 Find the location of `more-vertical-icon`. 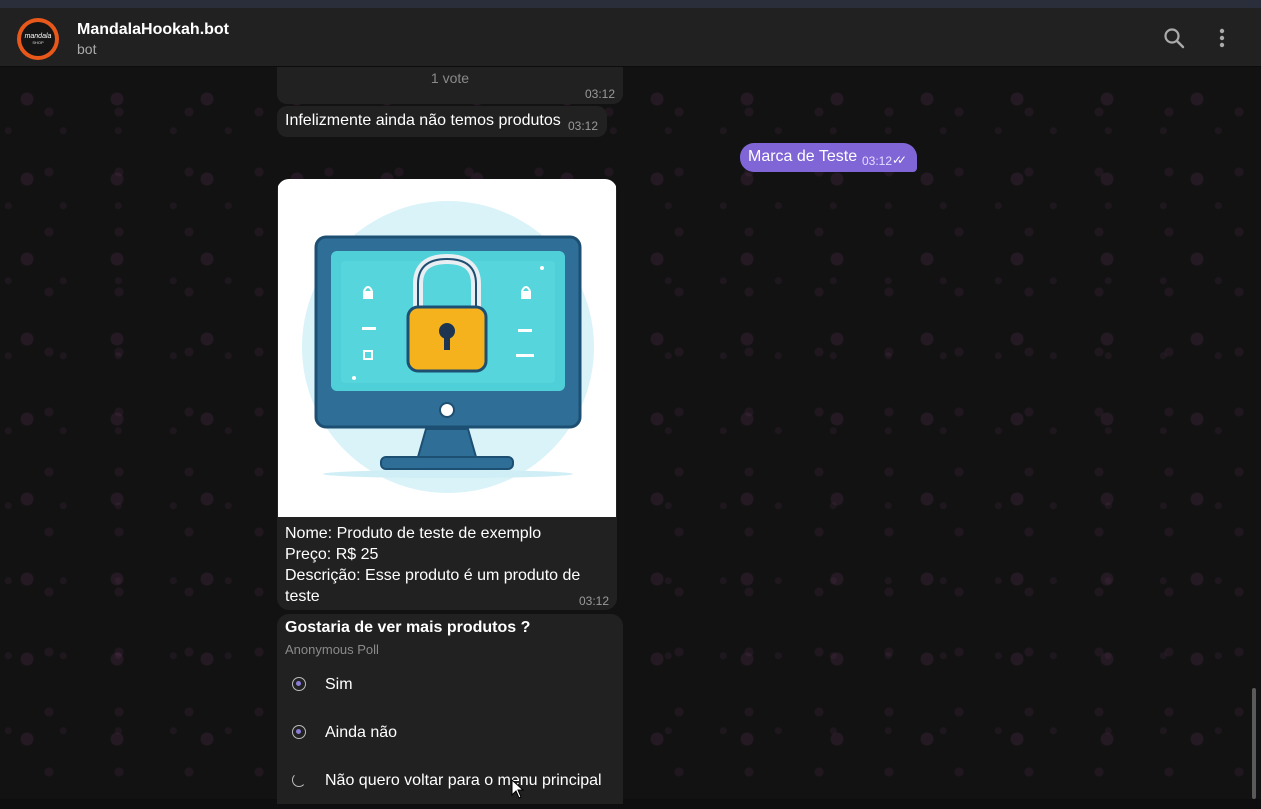

more-vertical-icon is located at coordinates (1222, 38).